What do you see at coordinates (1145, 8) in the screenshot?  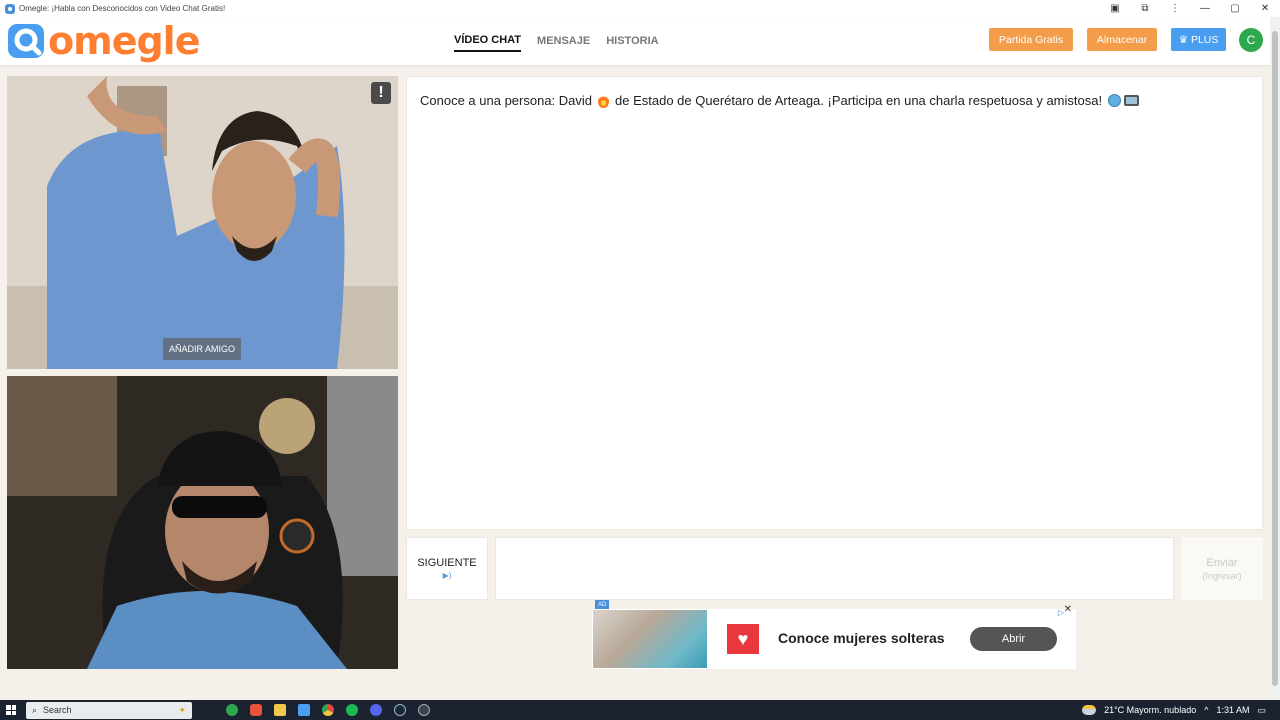 I see `extensions-icon: ⧉` at bounding box center [1145, 8].